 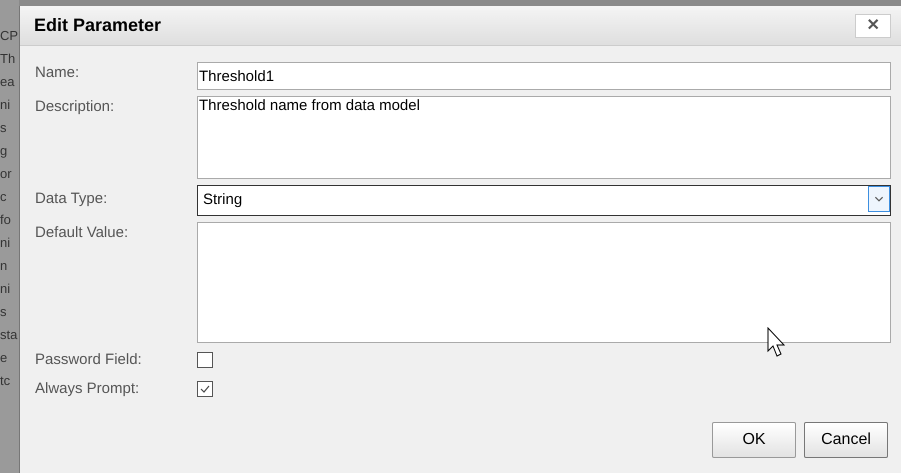 I want to click on background-text: or, so click(x=6, y=174).